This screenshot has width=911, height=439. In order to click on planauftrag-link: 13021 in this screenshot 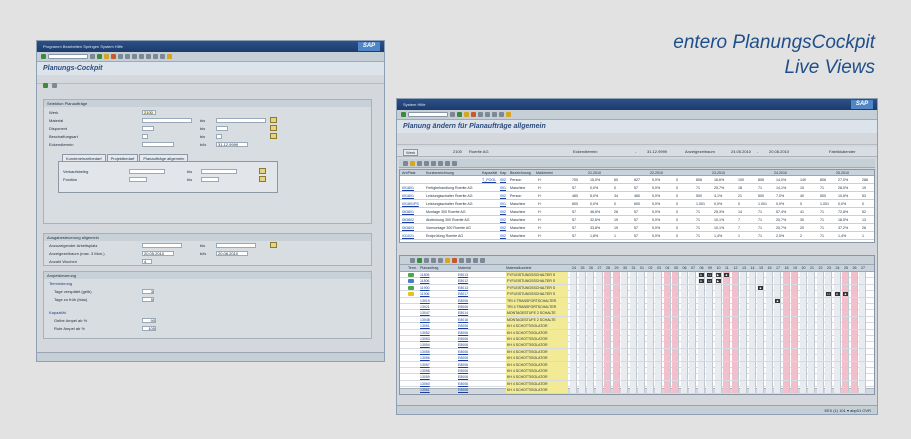, I will do `click(425, 307)`.